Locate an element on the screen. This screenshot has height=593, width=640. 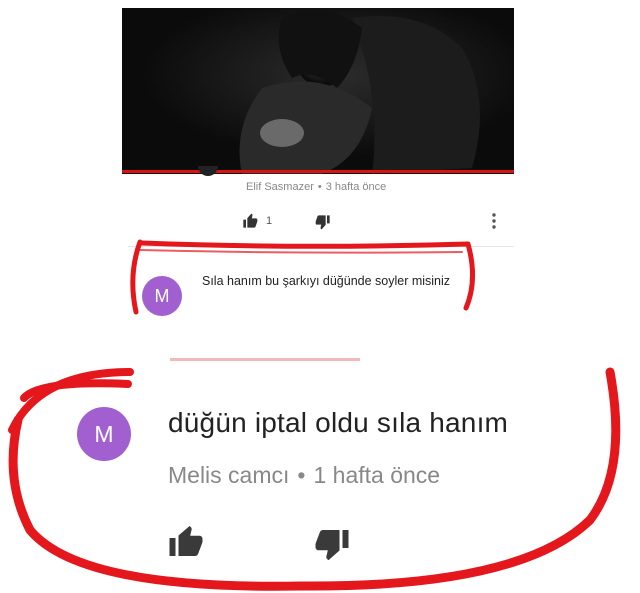
video-comment-time: 3 hafta önce is located at coordinates (356, 187).